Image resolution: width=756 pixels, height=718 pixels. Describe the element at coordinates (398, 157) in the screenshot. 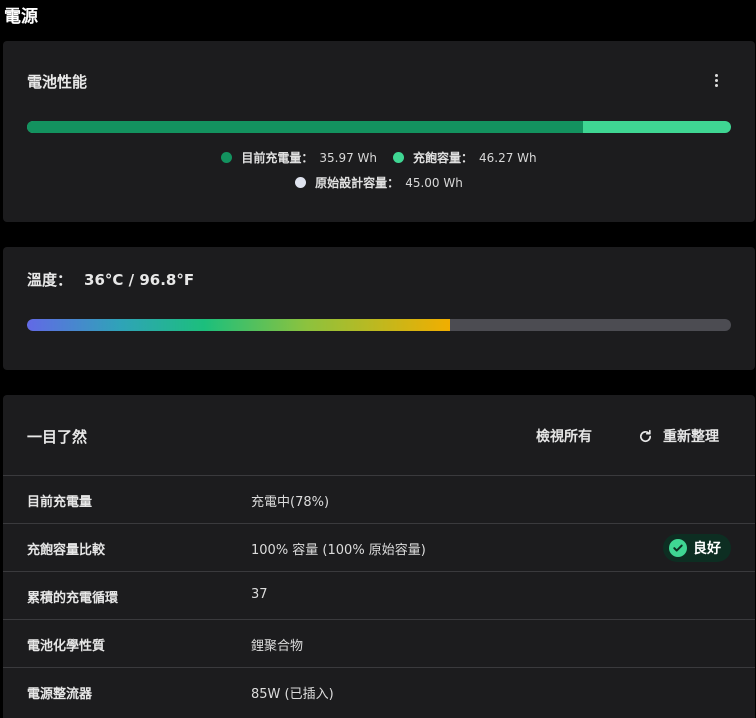

I see `legend-dot-full-capacity` at that location.